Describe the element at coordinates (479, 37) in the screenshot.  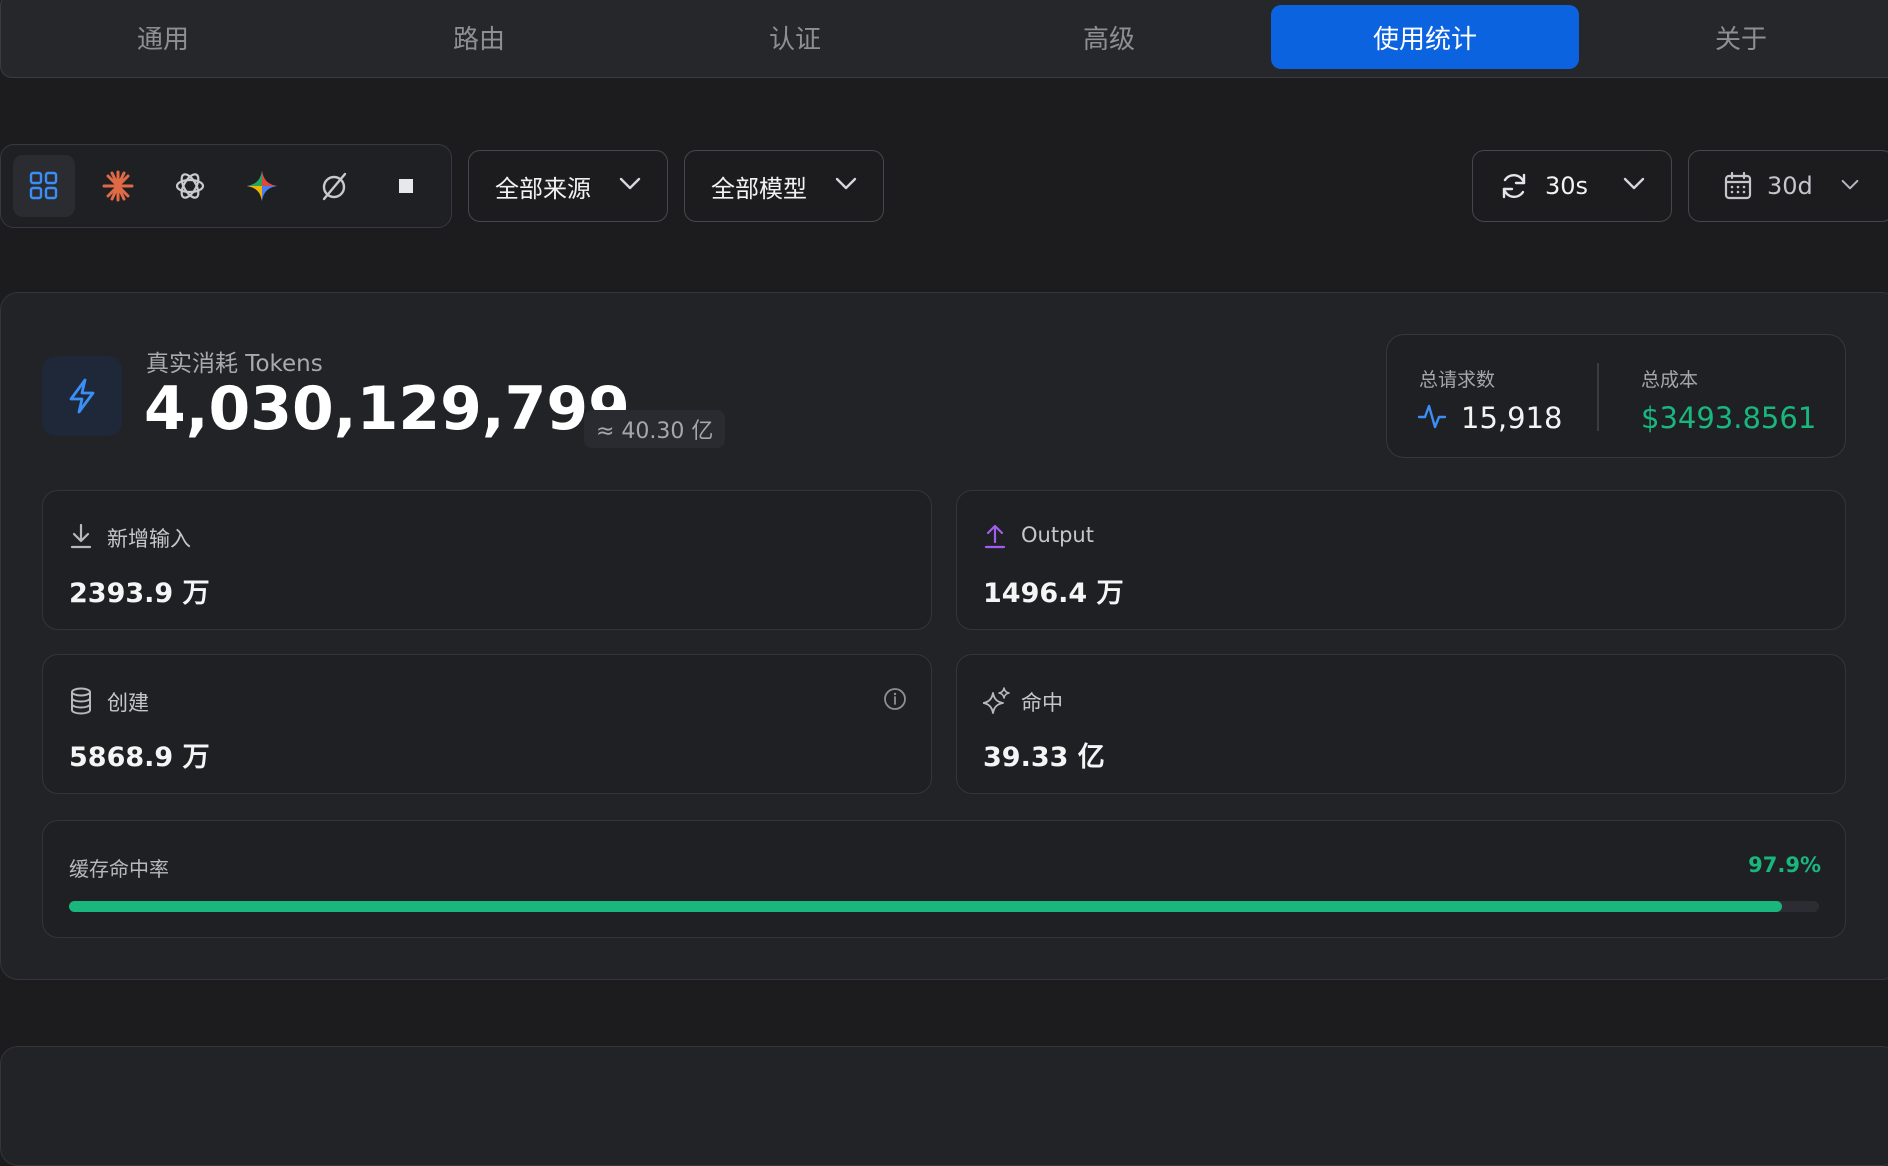
I see `tab-routing: 路由` at that location.